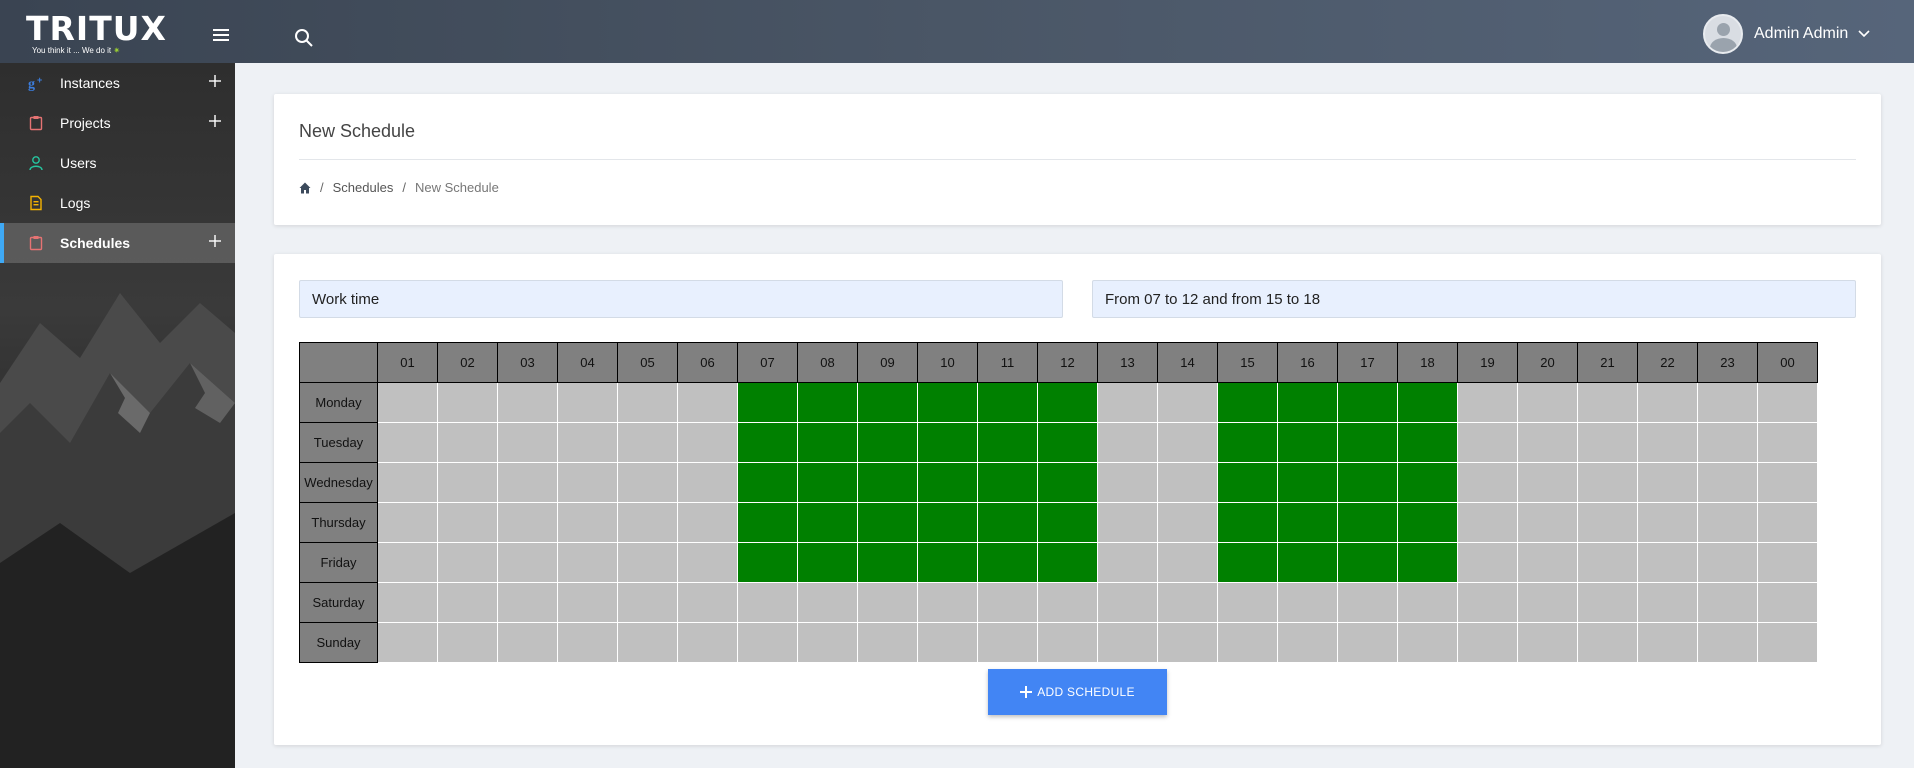 Image resolution: width=1914 pixels, height=768 pixels. I want to click on menu-toggle-icon, so click(221, 35).